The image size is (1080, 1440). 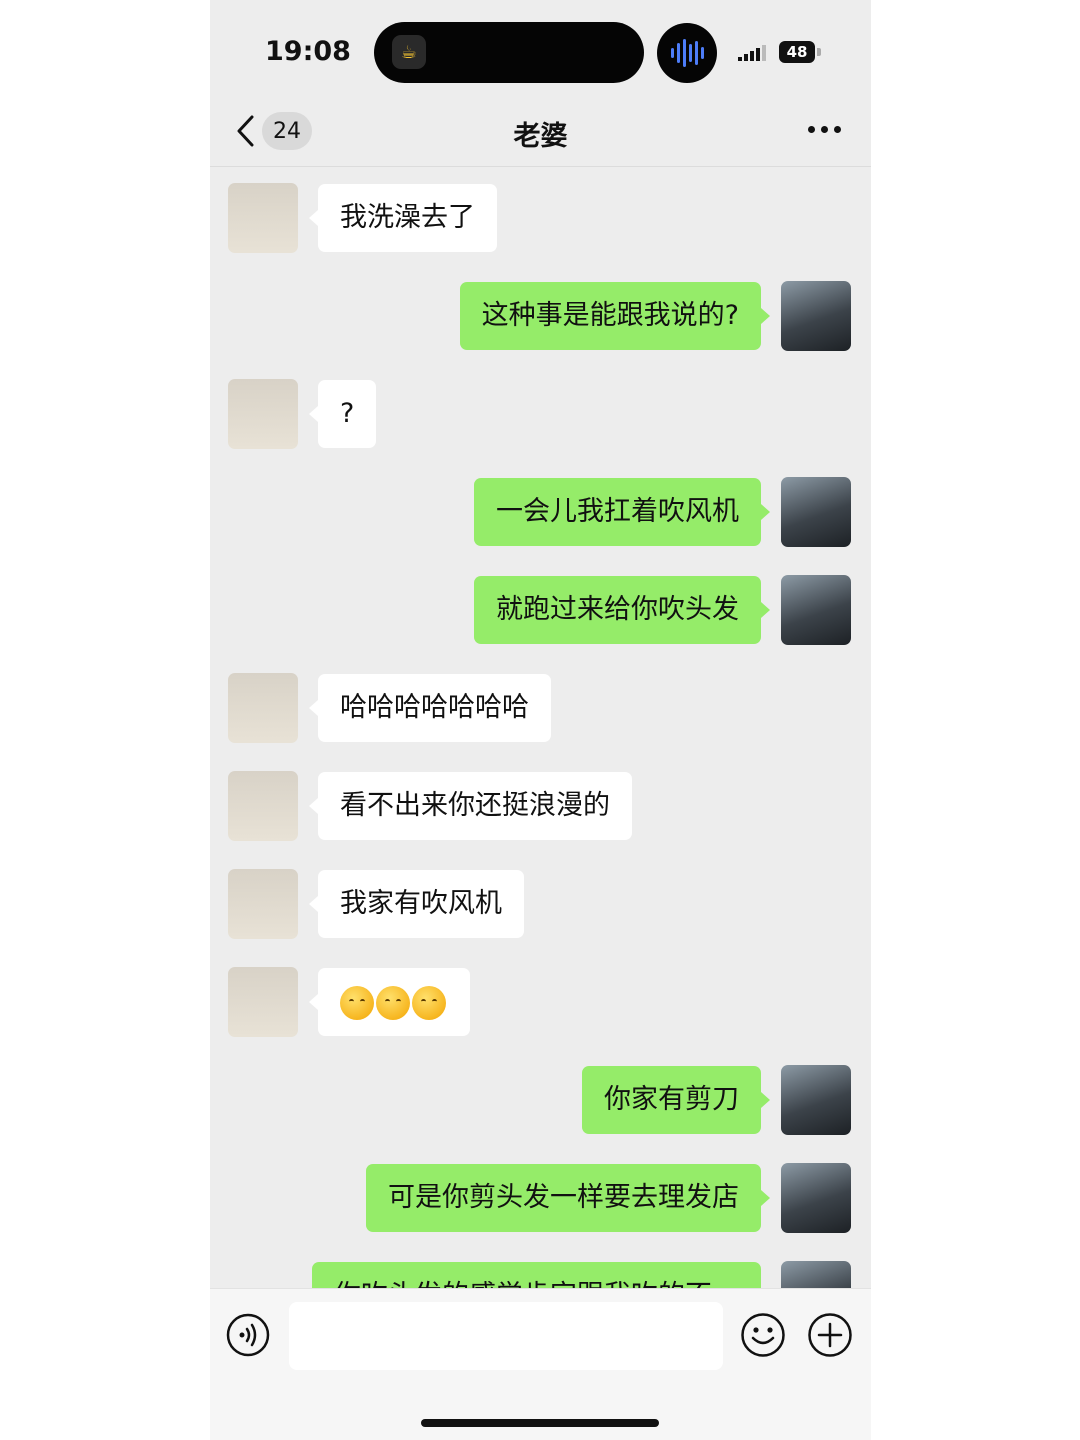 I want to click on message-input, so click(x=506, y=1336).